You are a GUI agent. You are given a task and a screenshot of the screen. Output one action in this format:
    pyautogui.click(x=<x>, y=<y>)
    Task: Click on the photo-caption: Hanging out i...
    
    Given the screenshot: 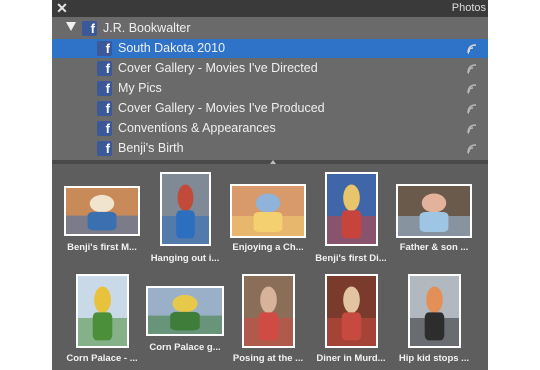 What is the action you would take?
    pyautogui.click(x=185, y=258)
    